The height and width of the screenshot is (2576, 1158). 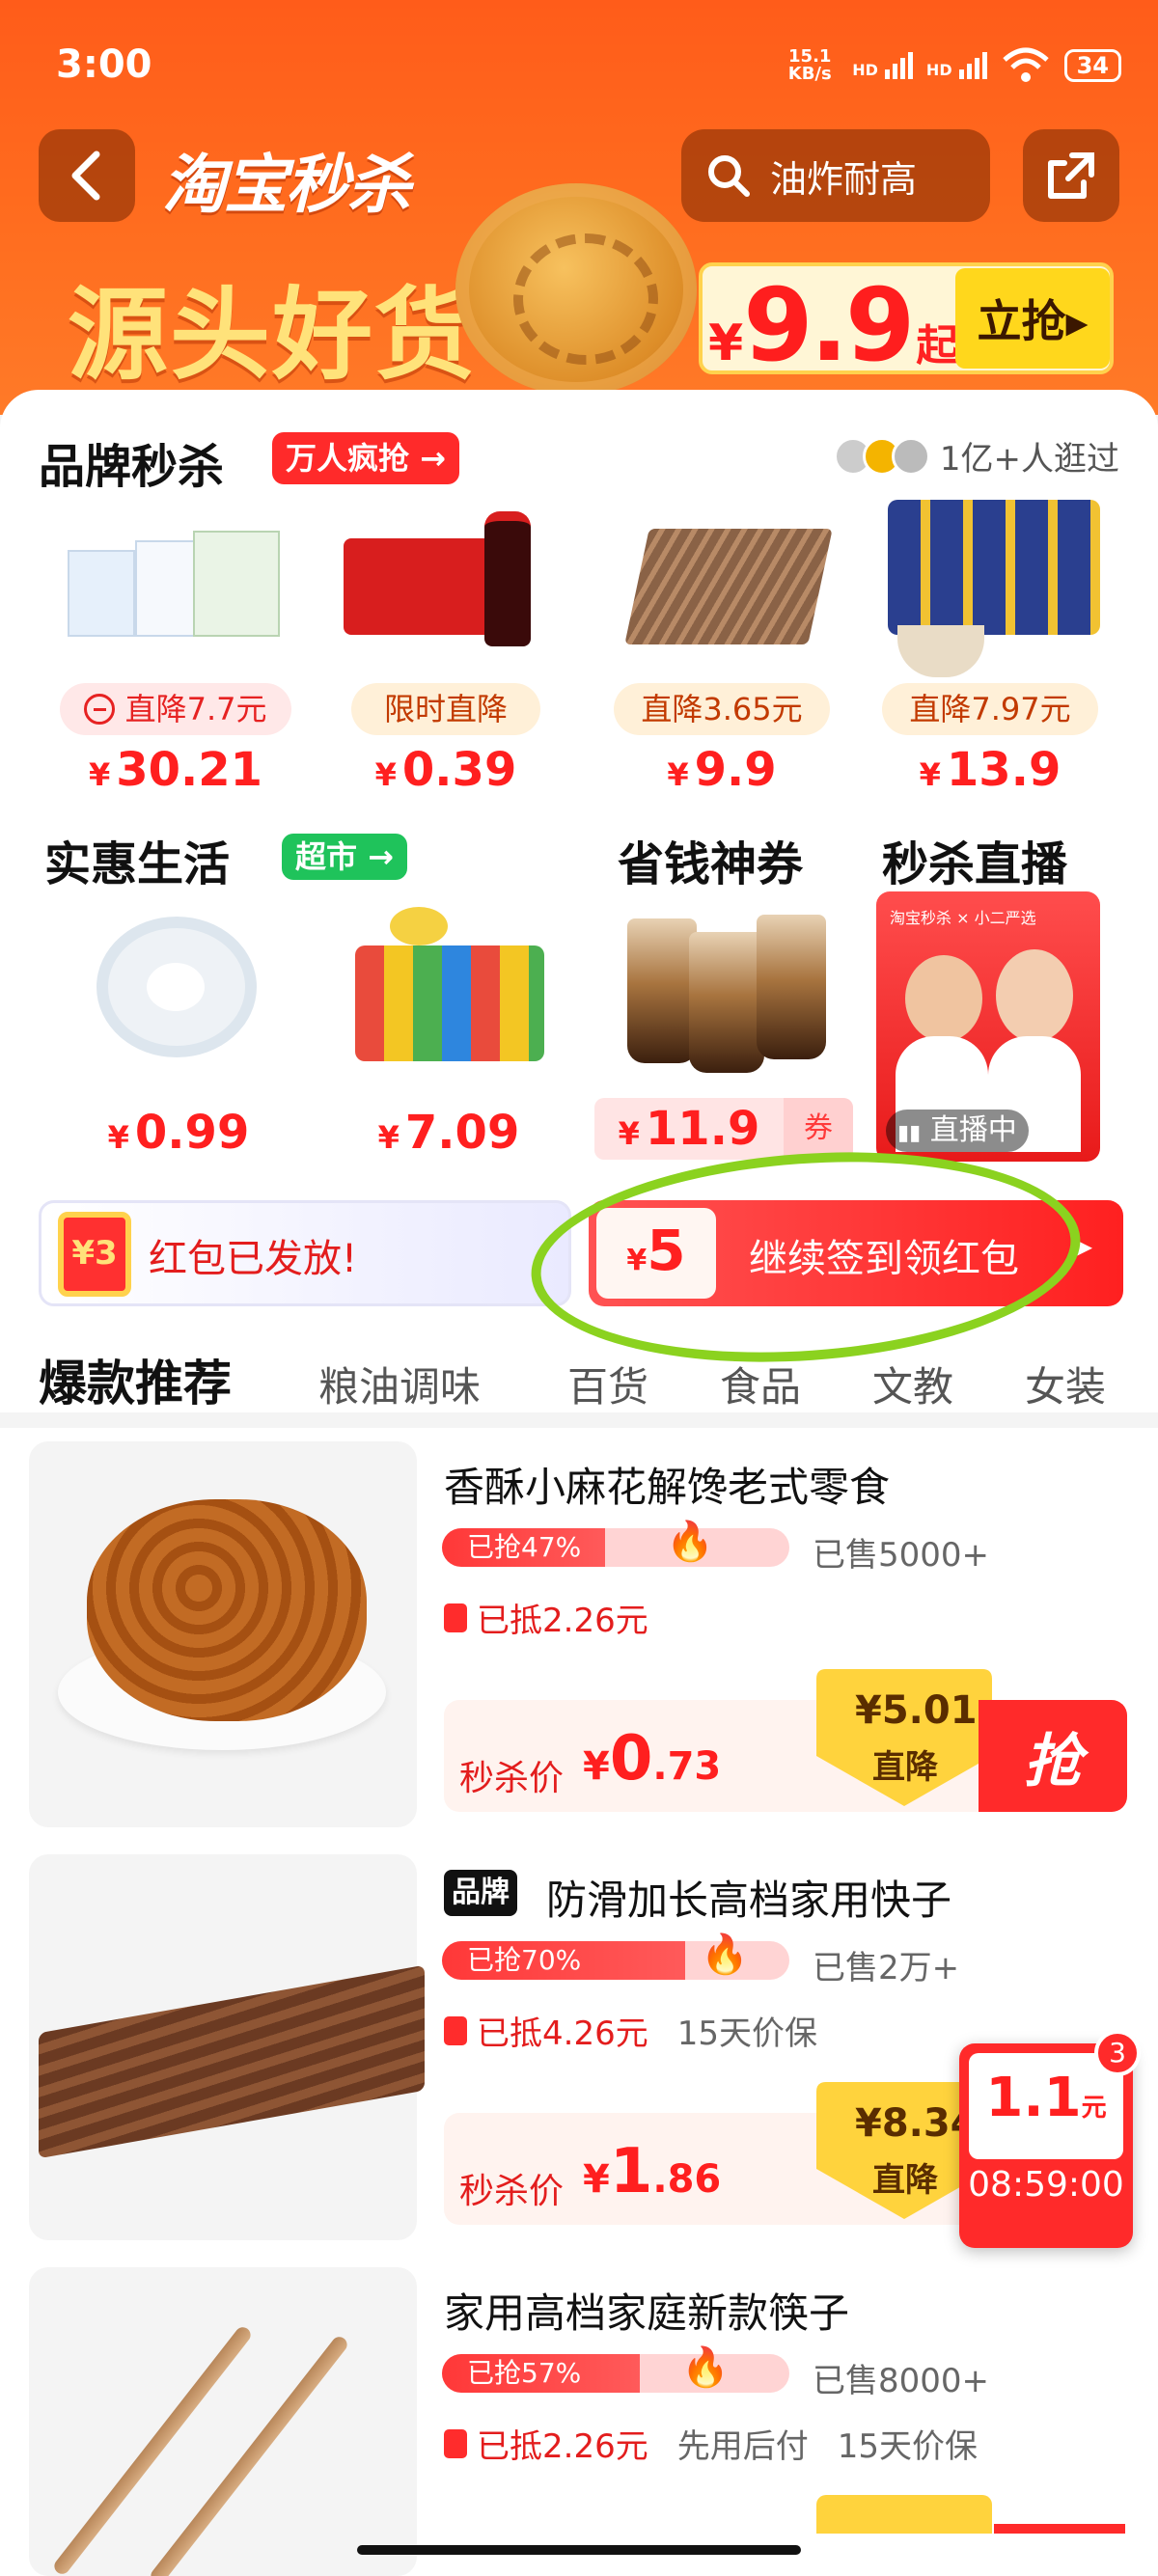 I want to click on share-icon, so click(x=1071, y=176).